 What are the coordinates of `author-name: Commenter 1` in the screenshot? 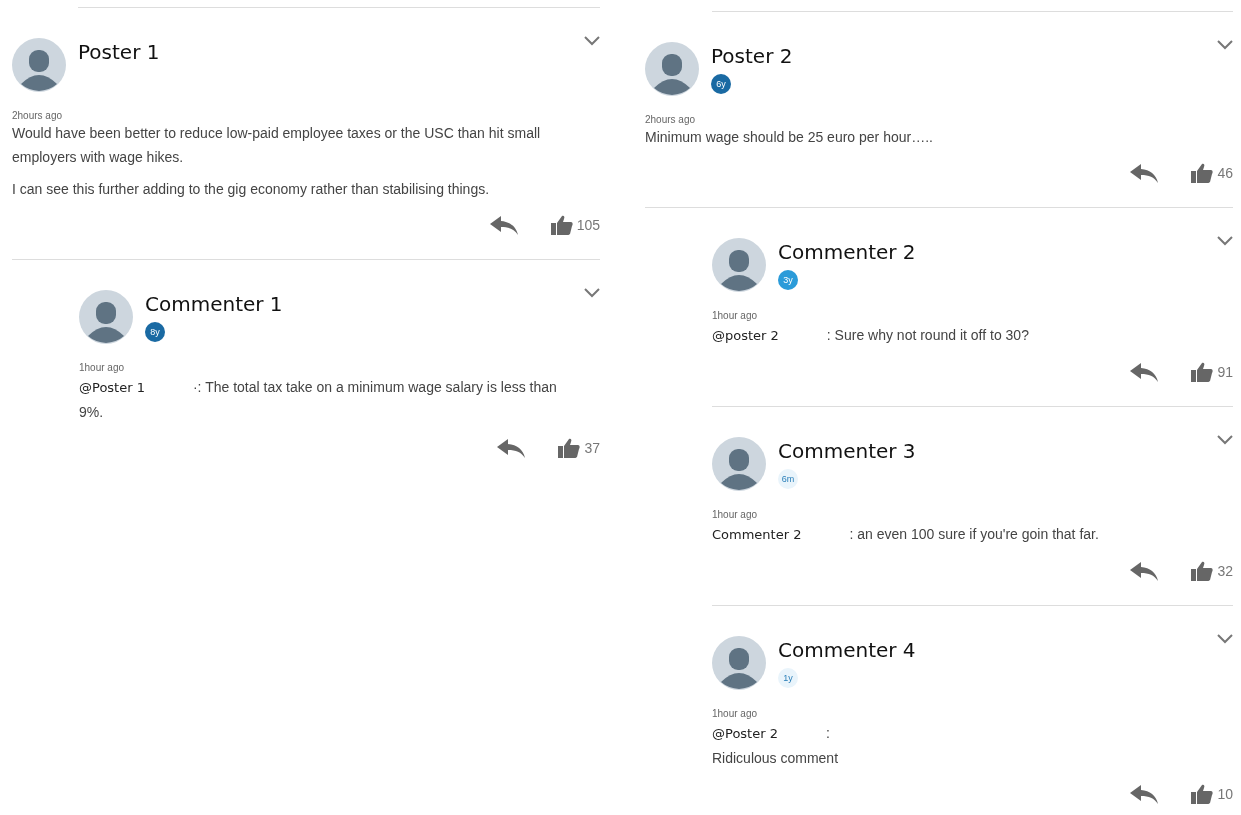 It's located at (214, 304).